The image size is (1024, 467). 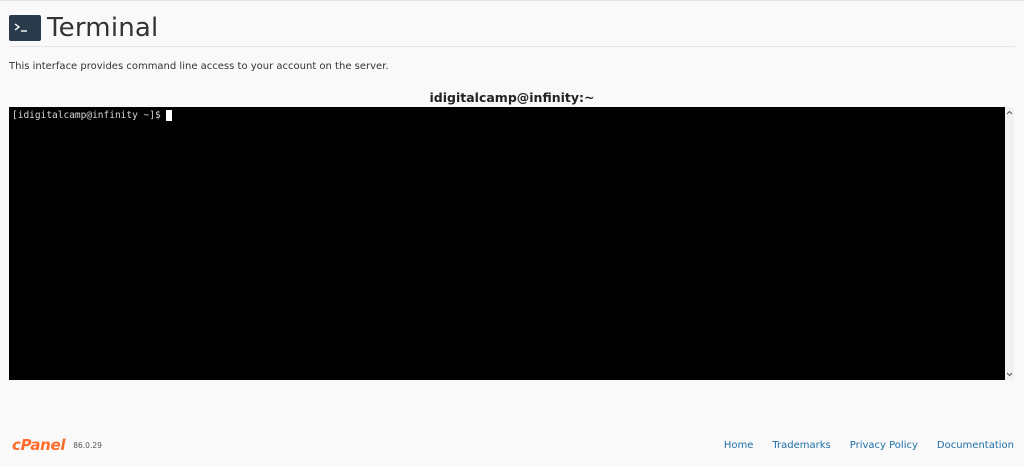 What do you see at coordinates (87, 445) in the screenshot?
I see `version-label: 86.0.29` at bounding box center [87, 445].